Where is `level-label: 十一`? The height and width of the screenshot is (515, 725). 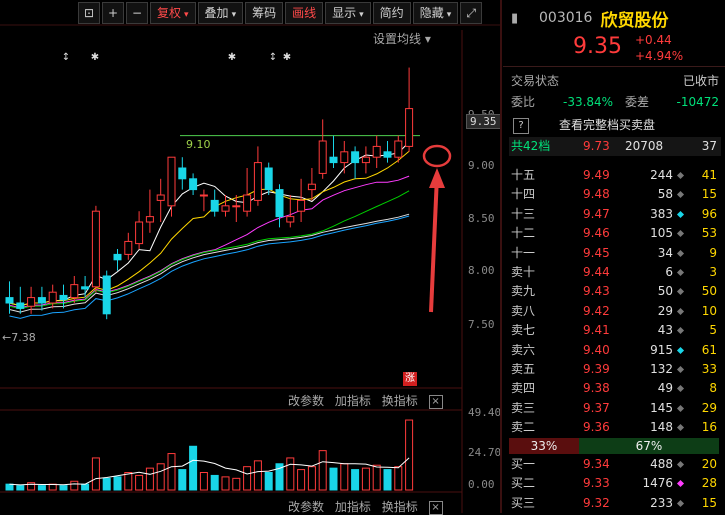 level-label: 十一 is located at coordinates (523, 252).